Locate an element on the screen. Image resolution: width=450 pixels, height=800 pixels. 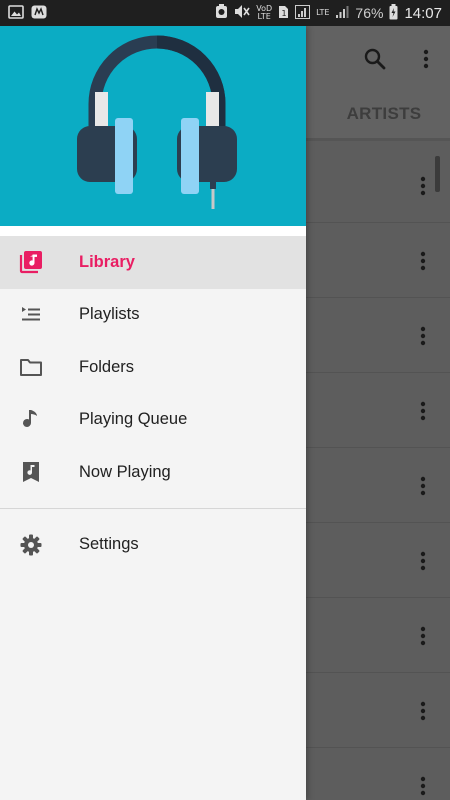
nav-item-playing-queue: Playing Queue is located at coordinates (153, 420).